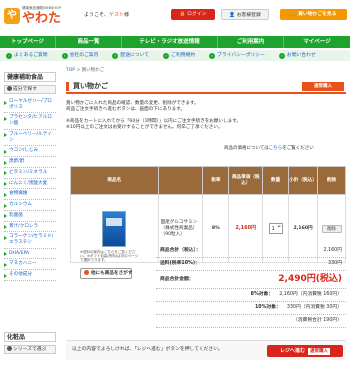 The image size is (350, 365). I want to click on nav-top: トップページ, so click(28, 42).